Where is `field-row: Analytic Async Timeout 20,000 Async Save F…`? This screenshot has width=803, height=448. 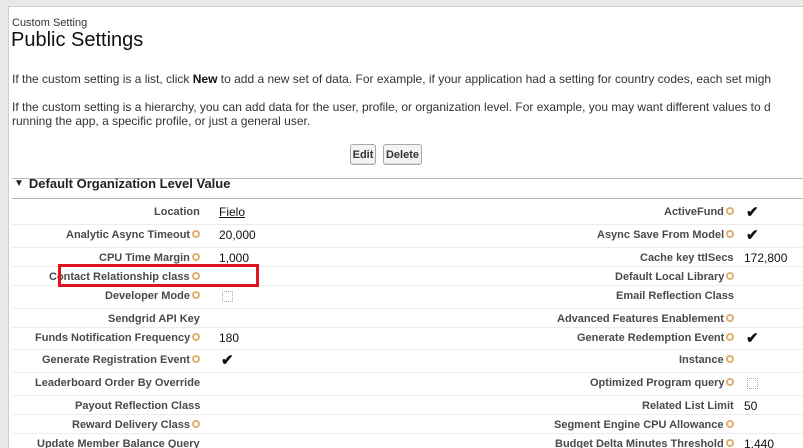
field-row: Analytic Async Timeout 20,000 Async Save F… is located at coordinates (407, 236).